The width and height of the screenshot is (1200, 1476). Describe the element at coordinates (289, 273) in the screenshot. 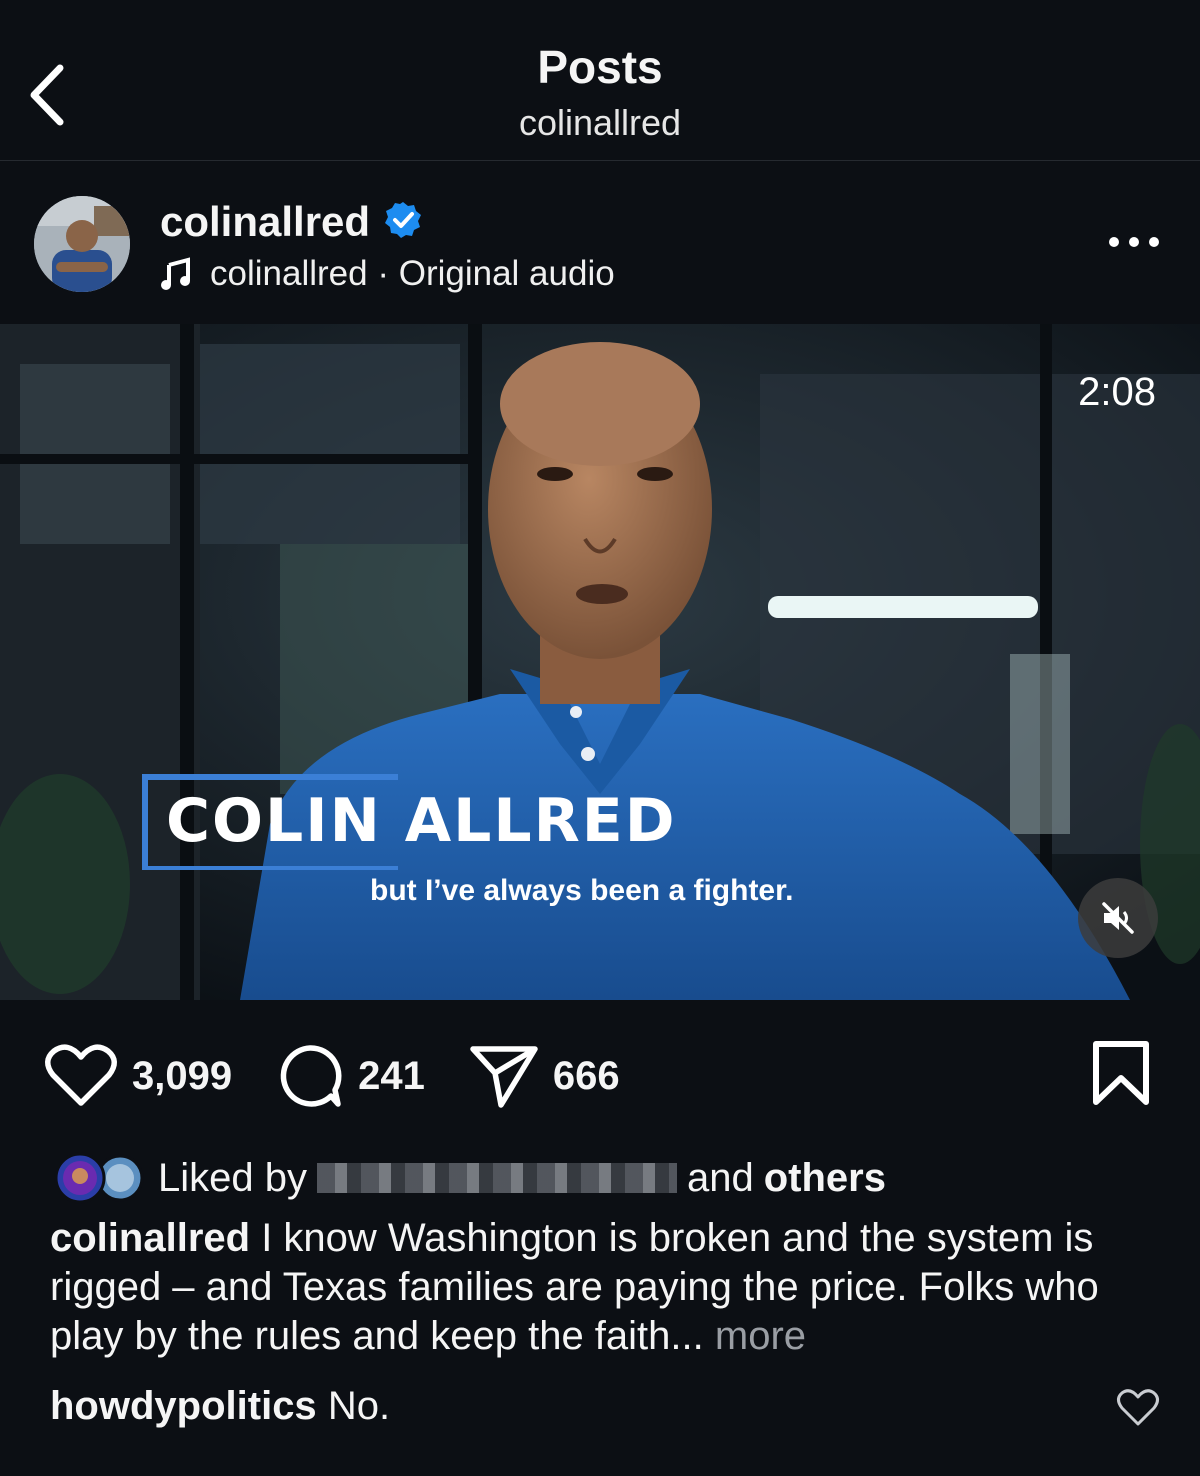

I see `audio-owner: colinallred` at that location.